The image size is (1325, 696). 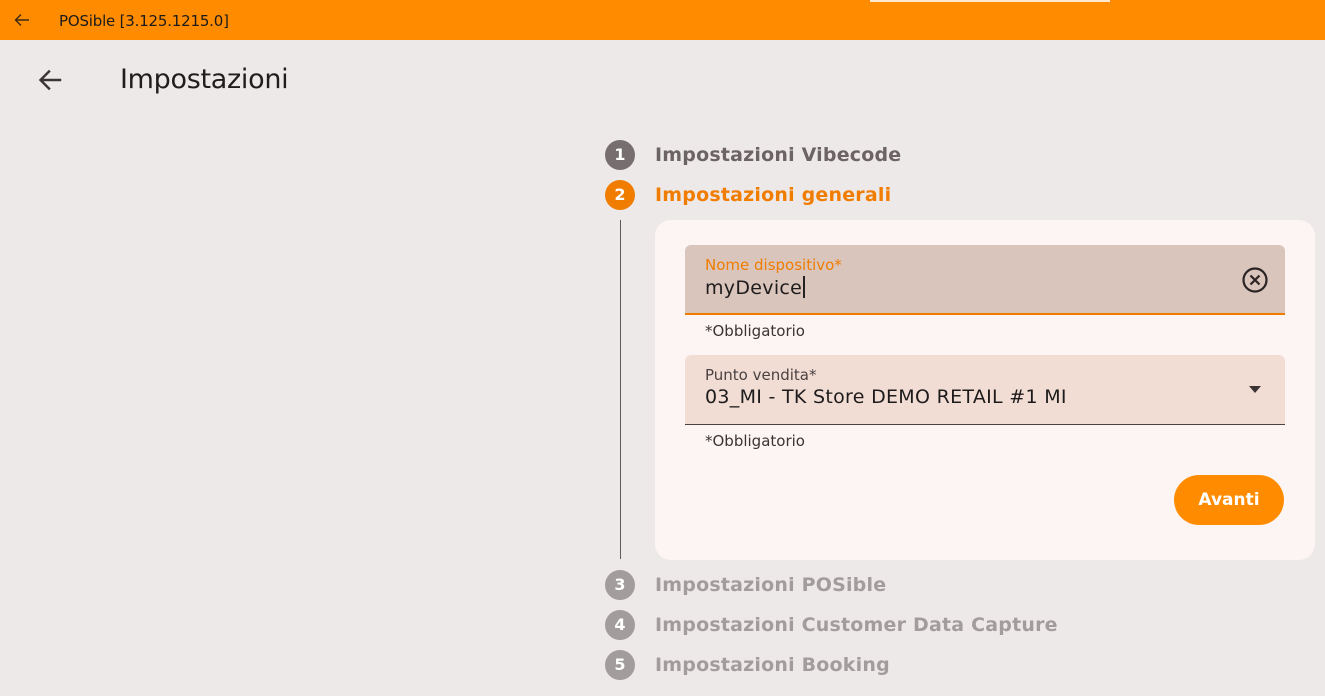 I want to click on store-label: Punto vendita*, so click(x=761, y=375).